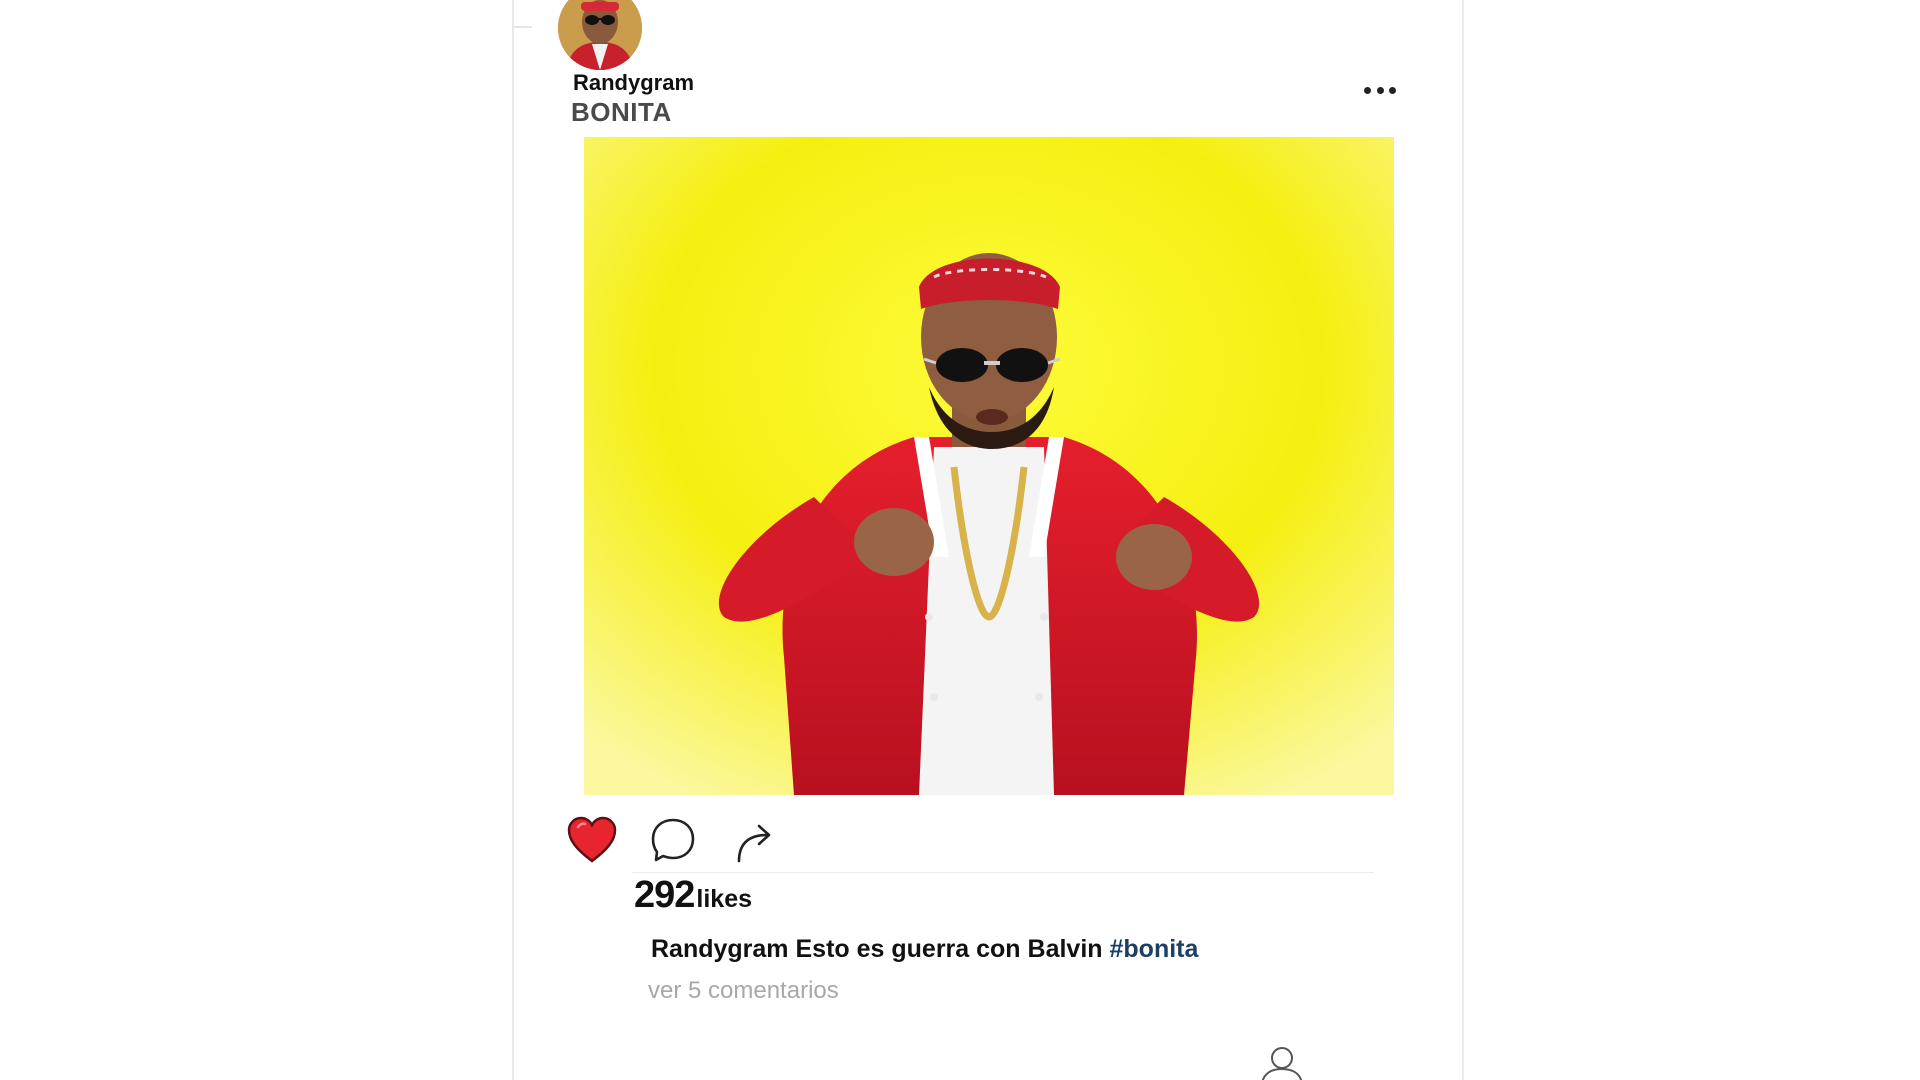 The image size is (1920, 1080). I want to click on share-icon, so click(754, 840).